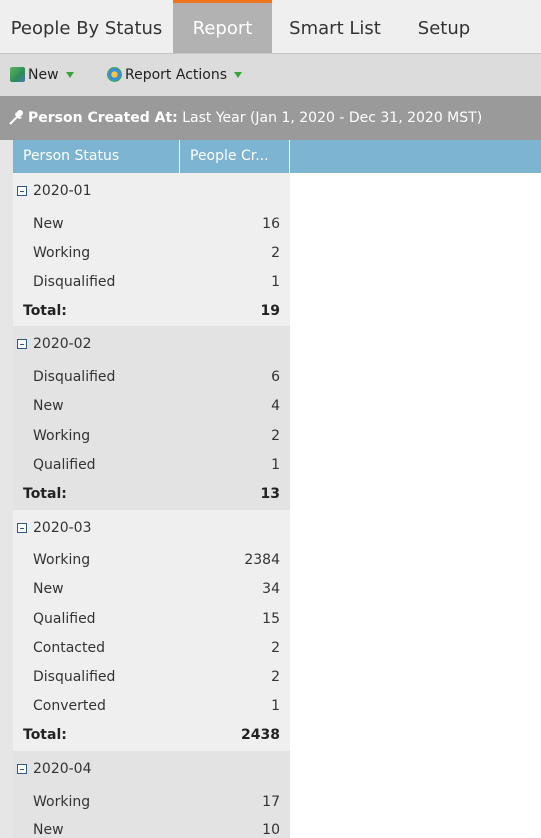  Describe the element at coordinates (335, 26) in the screenshot. I see `tab-smart-list: Smart List` at that location.